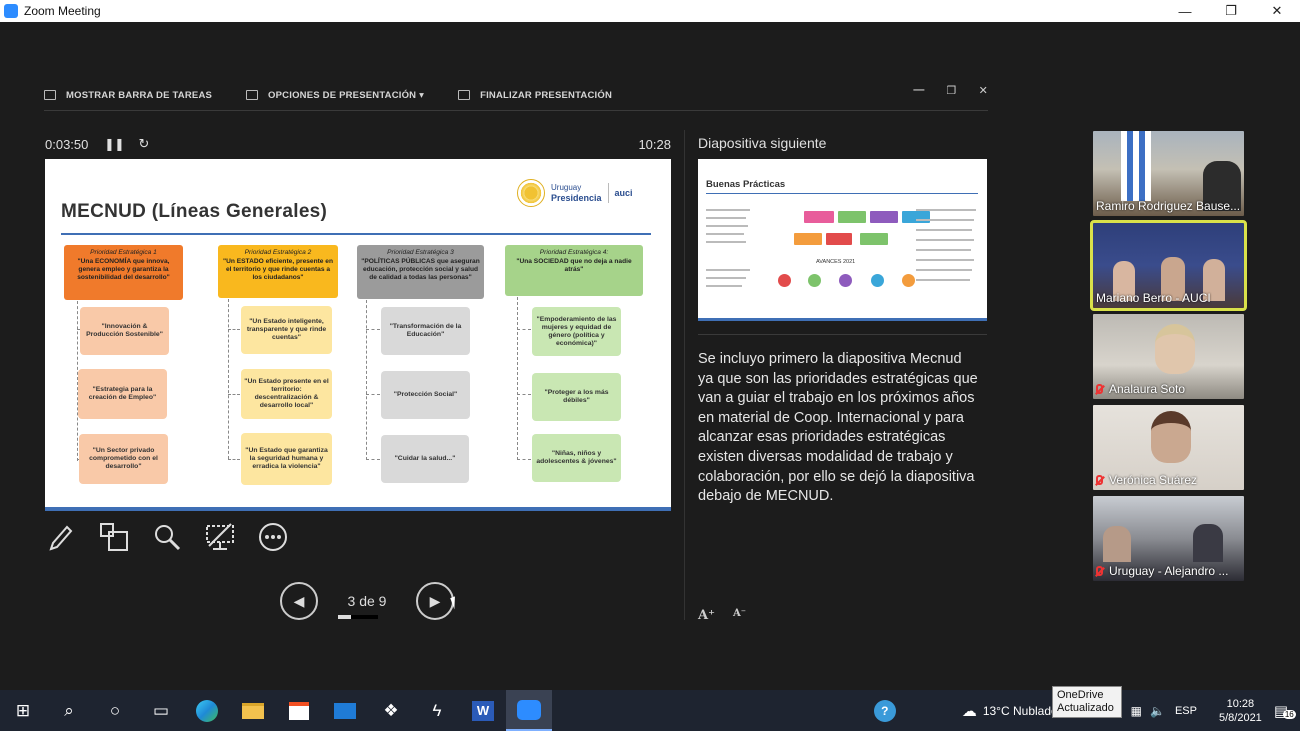 This screenshot has height=731, width=1300. I want to click on notes-divider, so click(842, 334).